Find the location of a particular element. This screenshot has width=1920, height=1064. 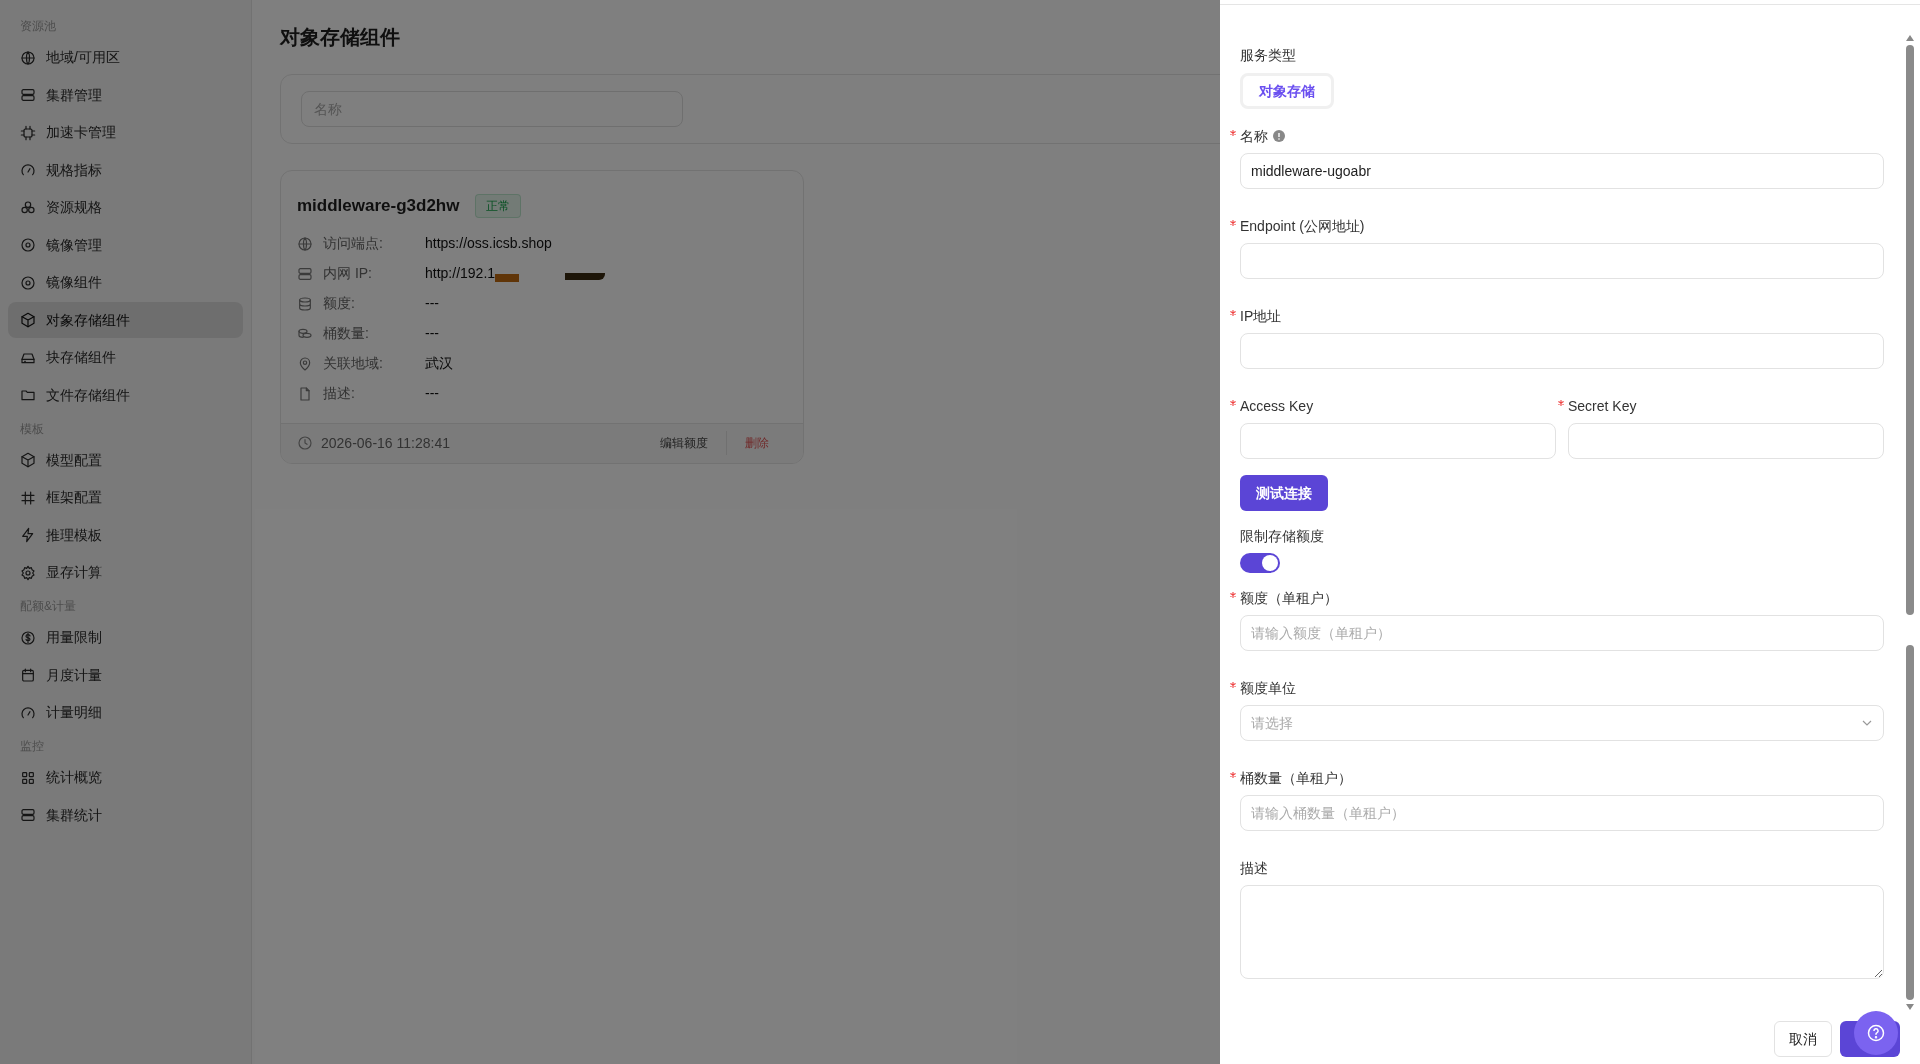

text-field: middleware-ugoabr is located at coordinates (1562, 171).